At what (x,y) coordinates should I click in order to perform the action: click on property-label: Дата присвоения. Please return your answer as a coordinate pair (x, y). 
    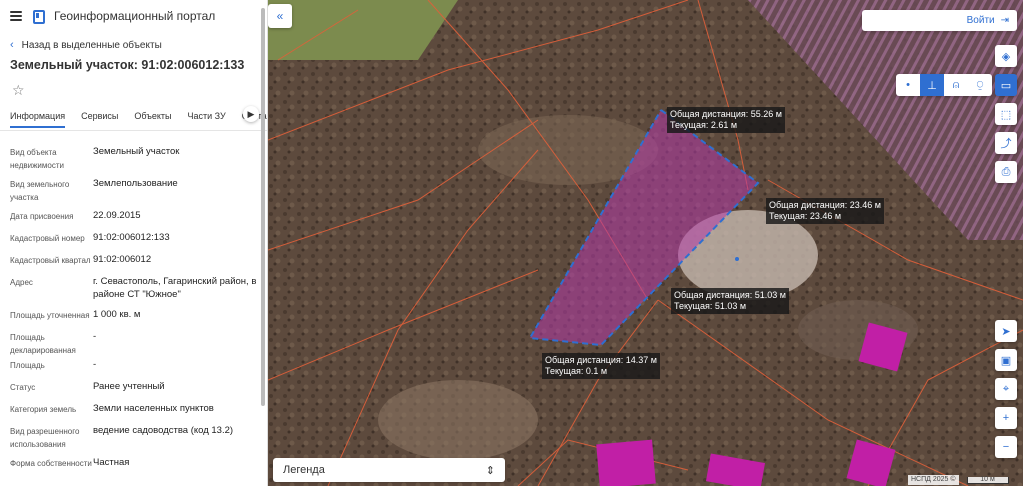
    Looking at the image, I should click on (42, 216).